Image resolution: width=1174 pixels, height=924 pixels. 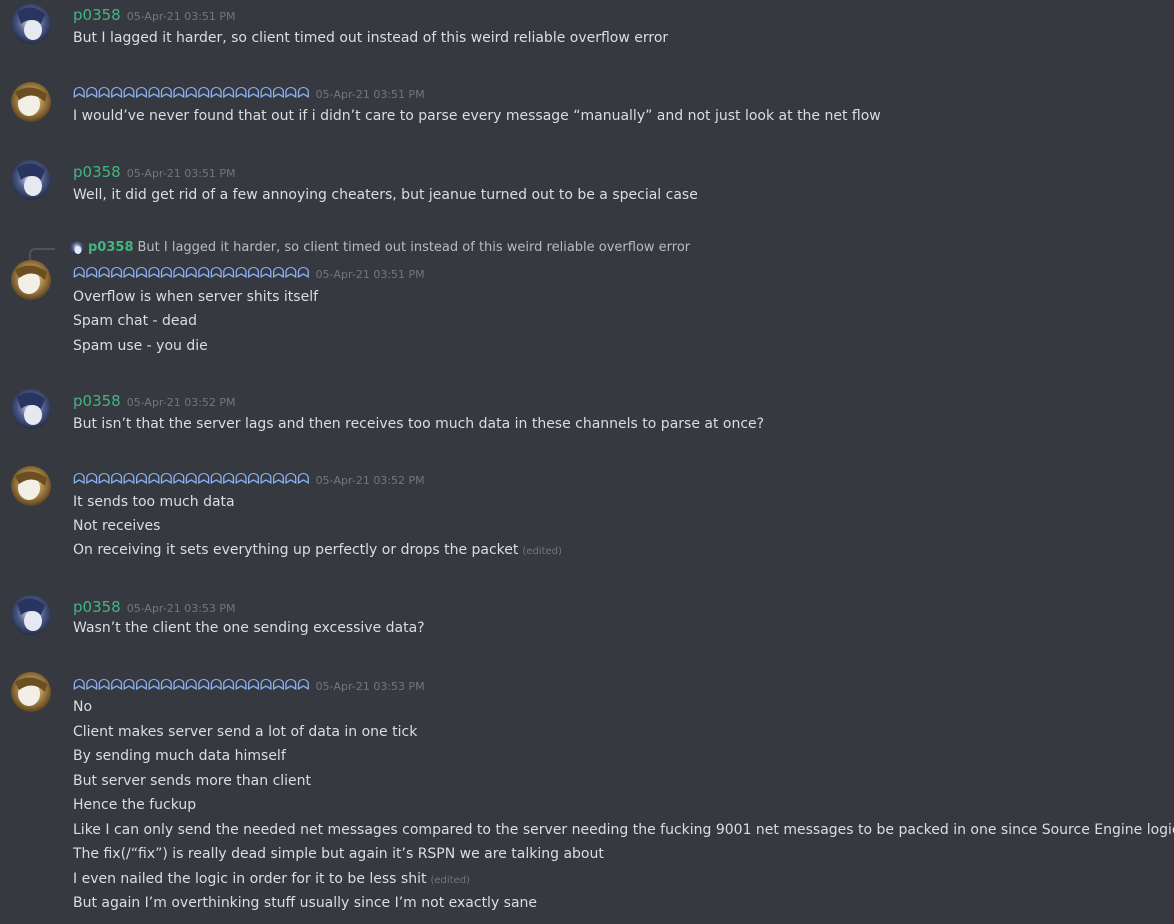 I want to click on message-line: Spam use - you die, so click(x=140, y=346).